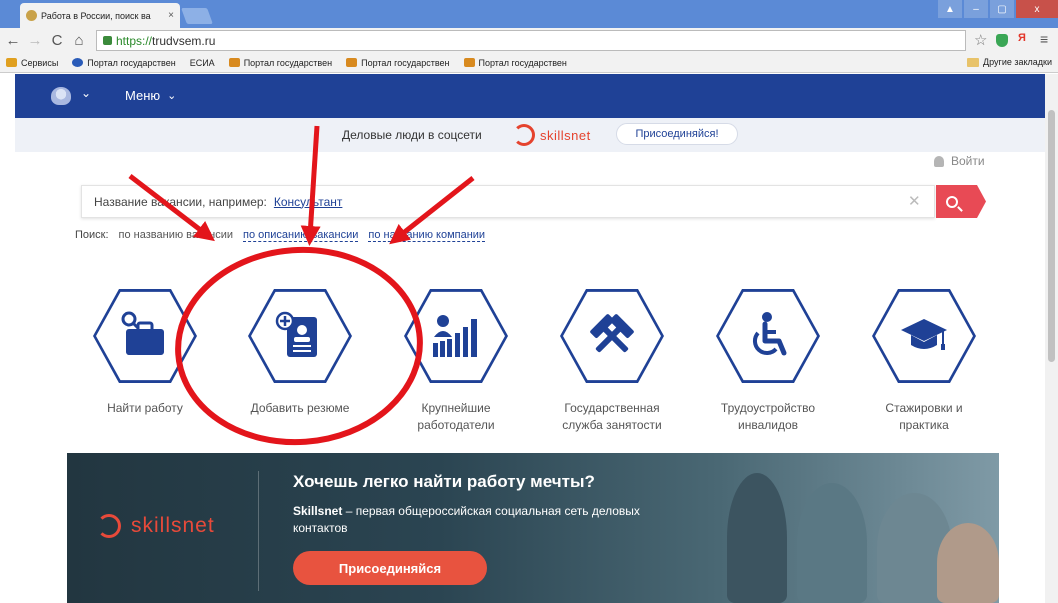 The image size is (1058, 603). What do you see at coordinates (1017, 62) in the screenshot?
I see `other-bookmarks-label: Другие закладки` at bounding box center [1017, 62].